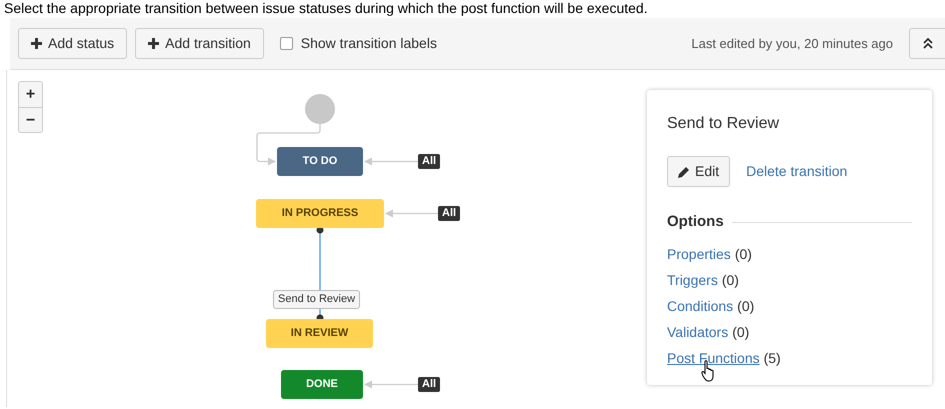 This screenshot has height=409, width=945. What do you see at coordinates (316, 299) in the screenshot?
I see `transition-label: Send to Review` at bounding box center [316, 299].